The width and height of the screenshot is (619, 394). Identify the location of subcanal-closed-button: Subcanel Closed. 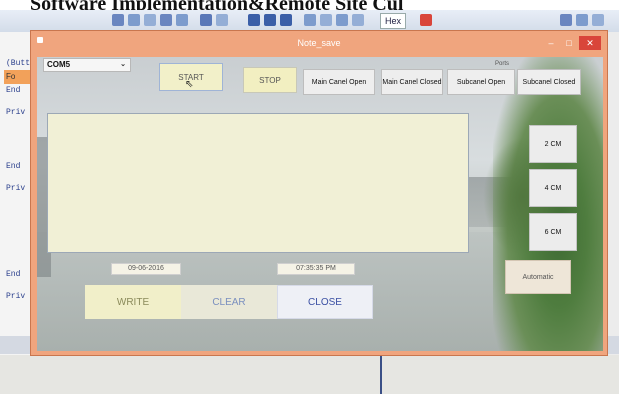
(549, 82).